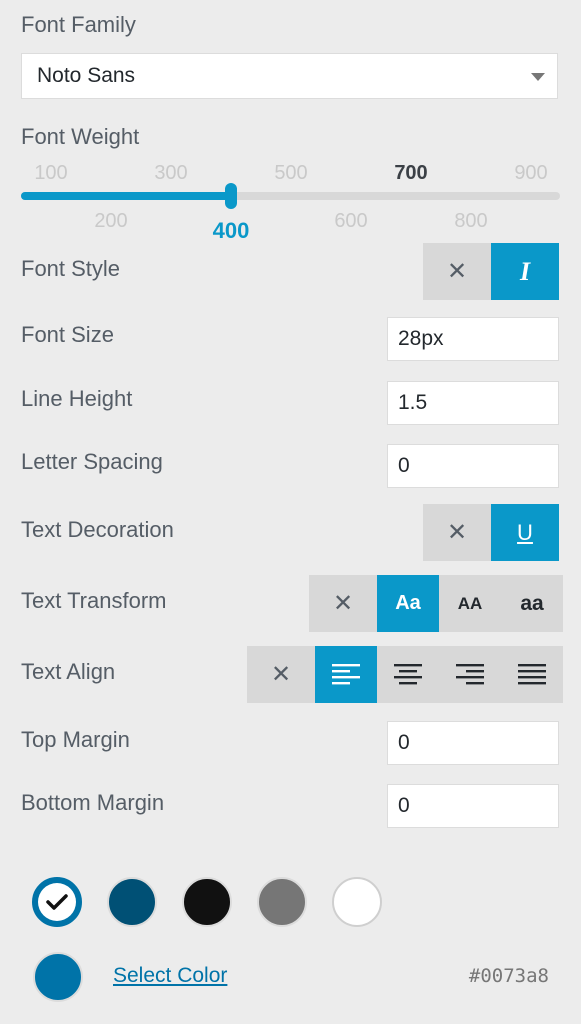 This screenshot has height=1024, width=581. Describe the element at coordinates (93, 802) in the screenshot. I see `bottom-margin-label: Bottom Margin` at that location.